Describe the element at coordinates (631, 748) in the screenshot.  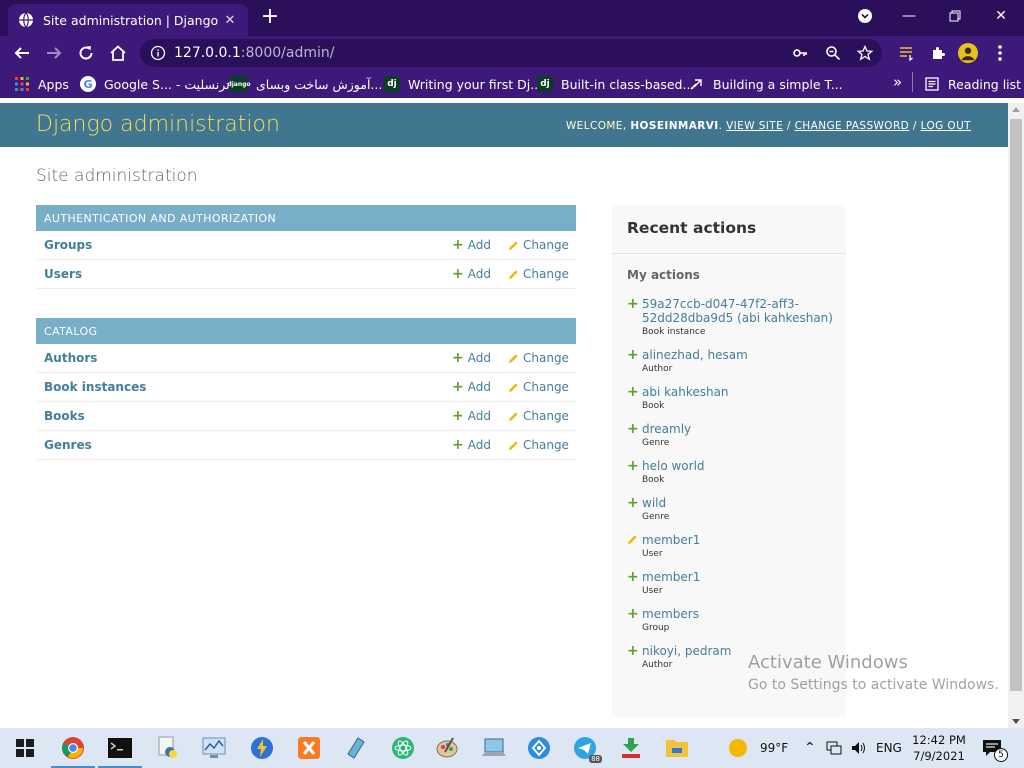
I see `download-manager-taskbar-icon` at that location.